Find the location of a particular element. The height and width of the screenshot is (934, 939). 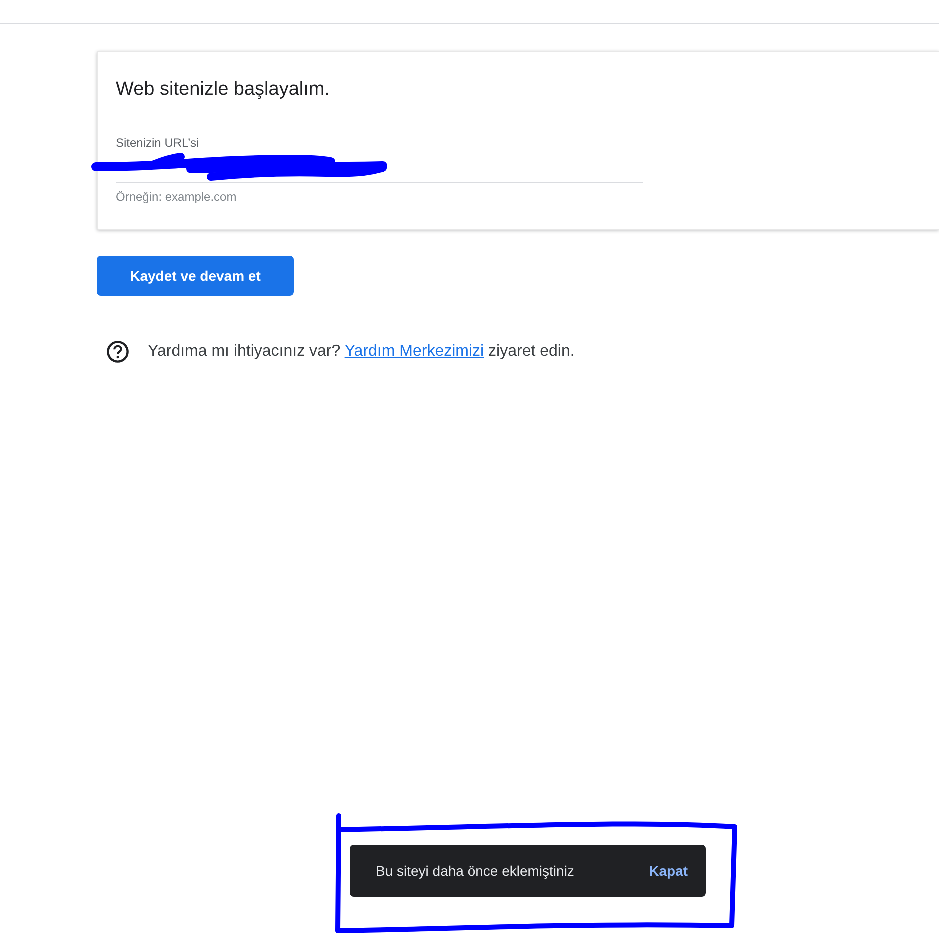

card-title: Web sitenizle başlayalım. is located at coordinates (224, 90).